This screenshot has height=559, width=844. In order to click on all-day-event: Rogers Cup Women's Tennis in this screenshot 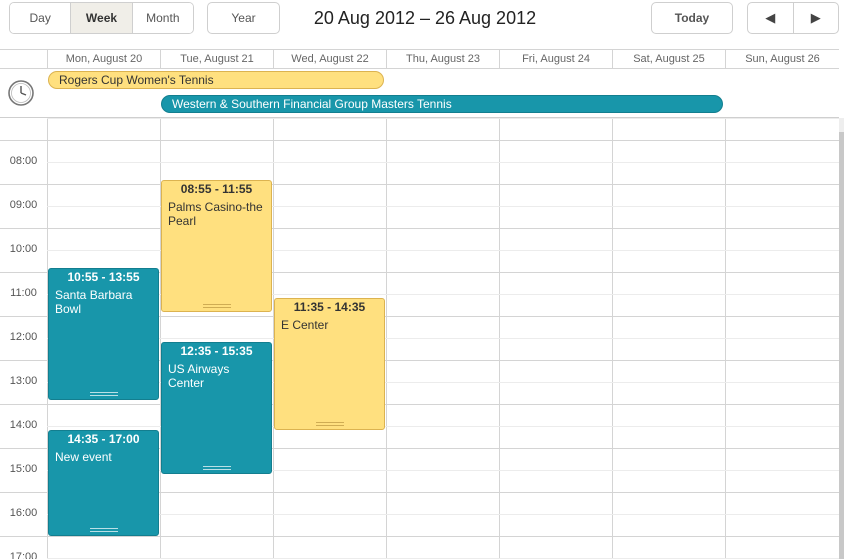, I will do `click(216, 80)`.